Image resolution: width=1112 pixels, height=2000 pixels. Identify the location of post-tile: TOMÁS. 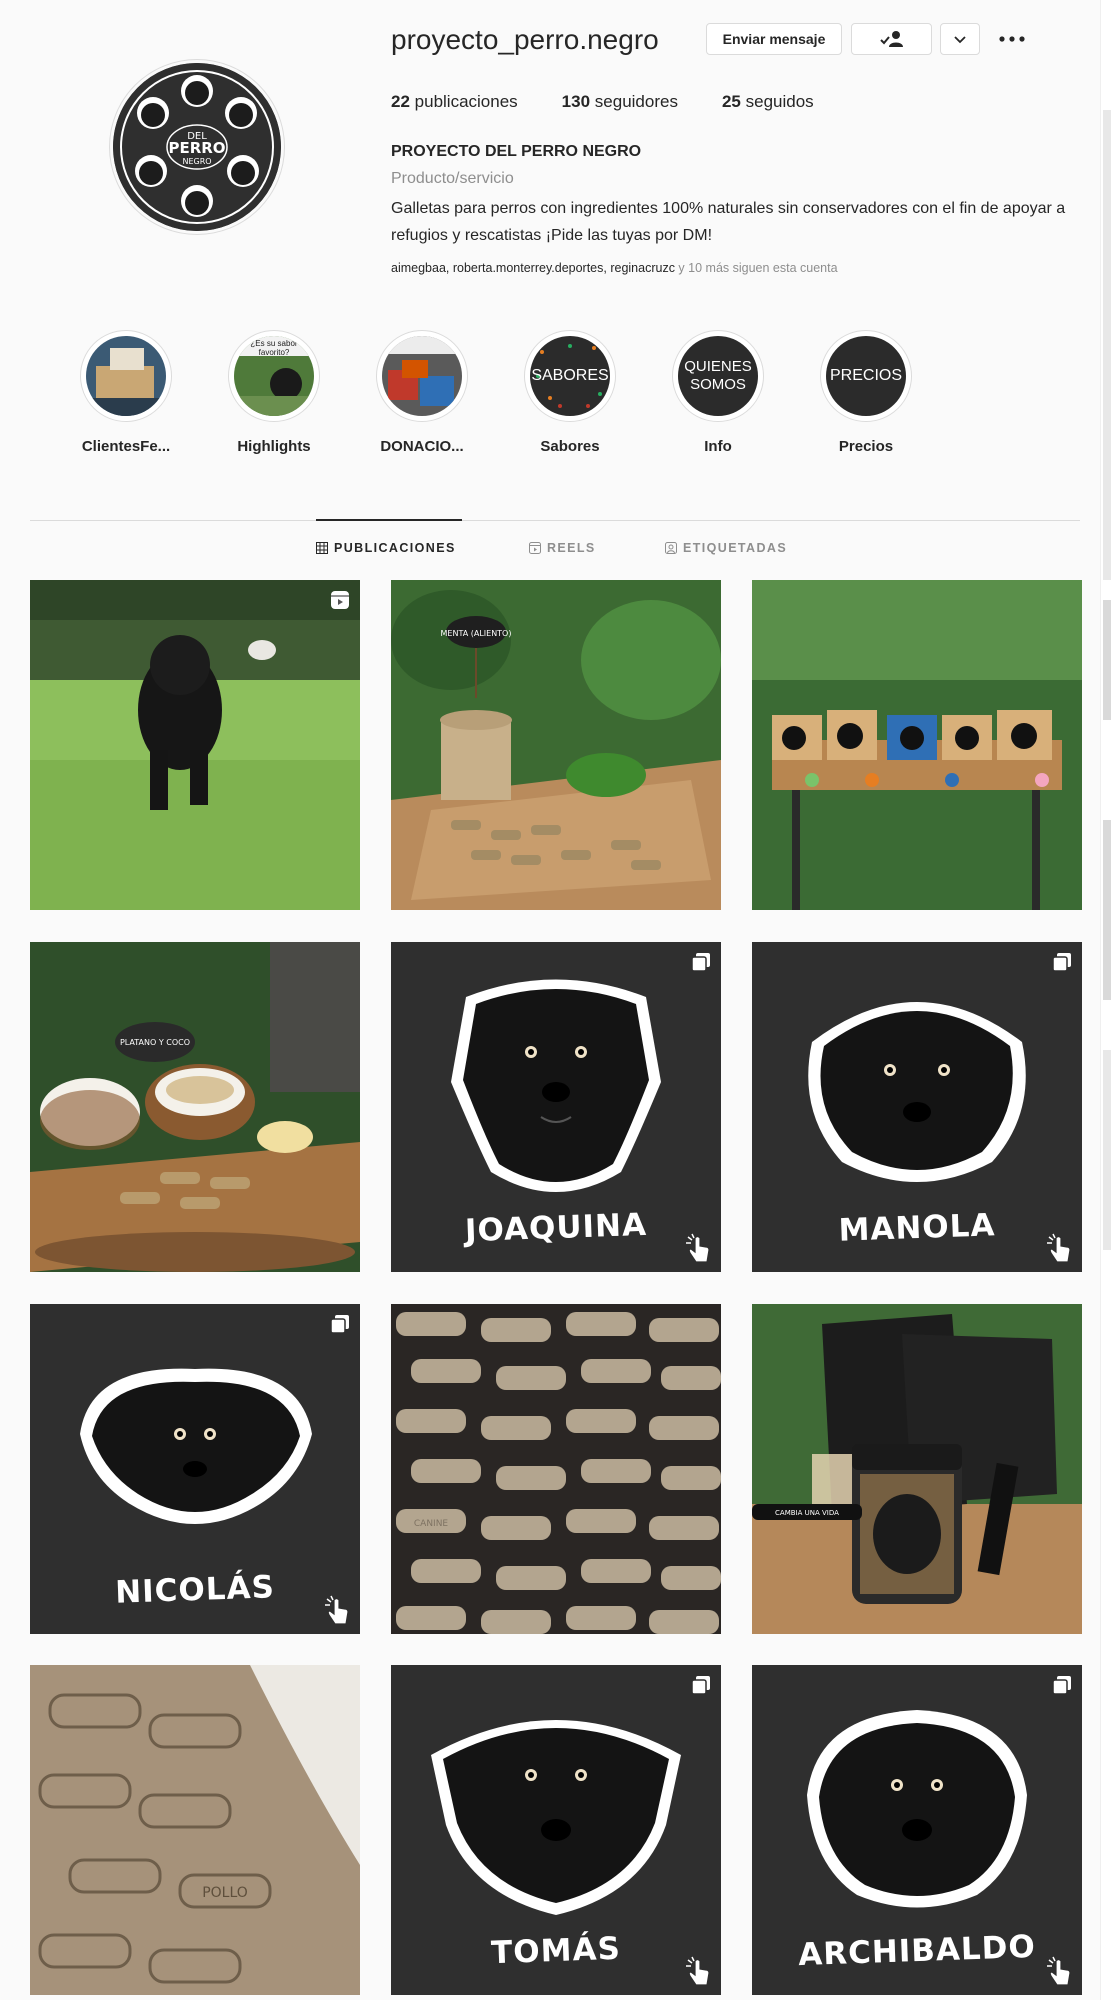
(556, 1830).